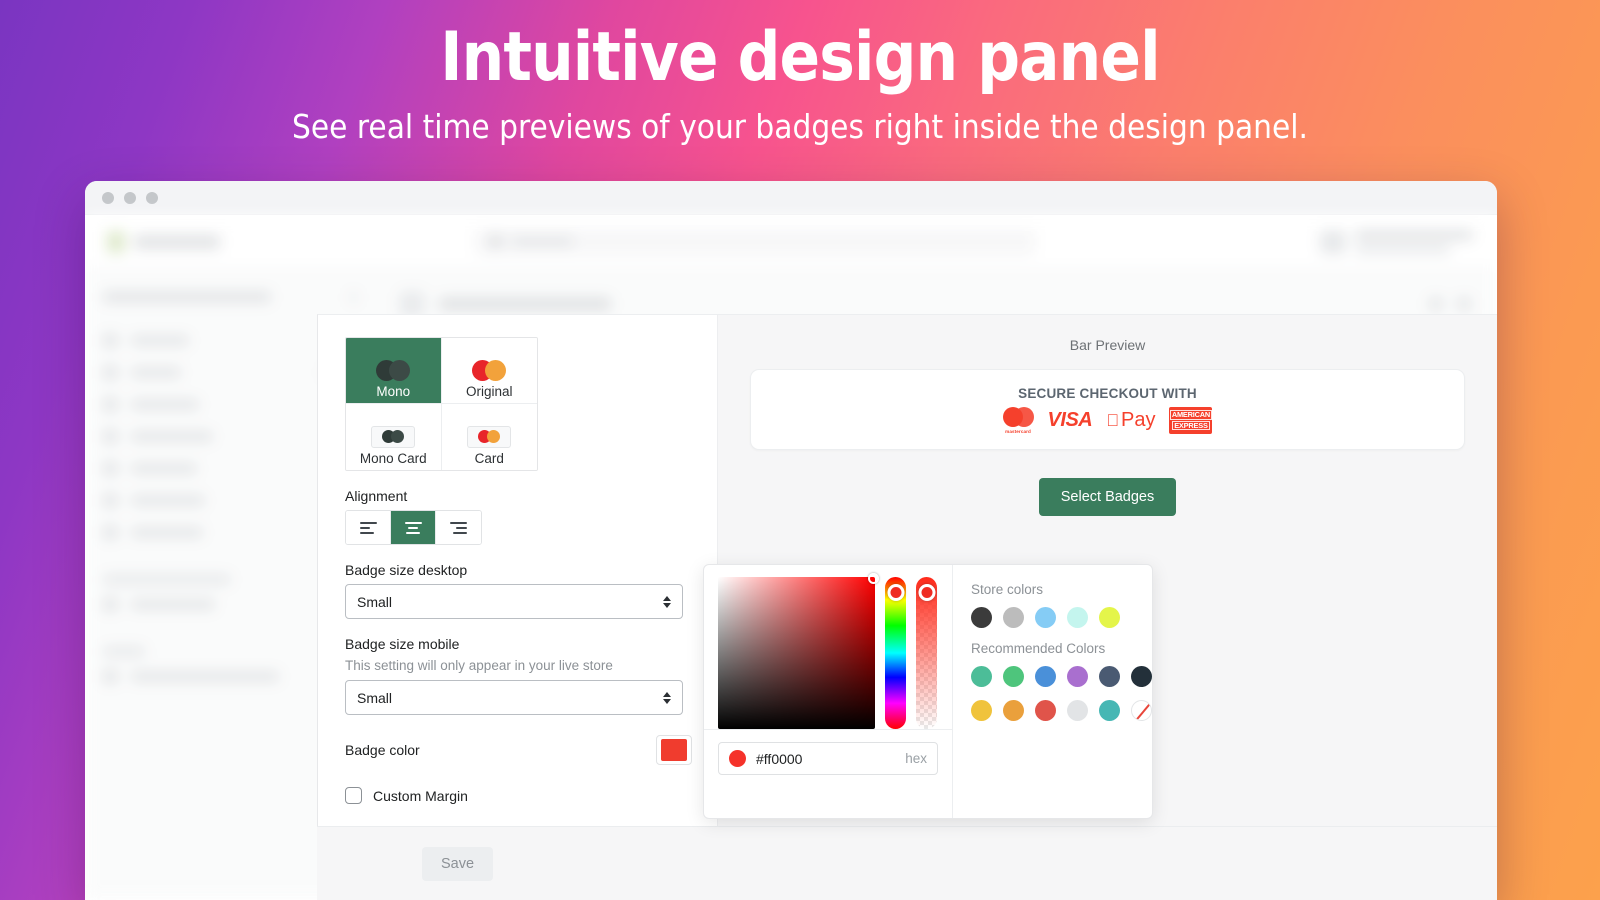 This screenshot has height=900, width=1600. What do you see at coordinates (393, 458) in the screenshot?
I see `badge-style-mono-card-label: Mono Card` at bounding box center [393, 458].